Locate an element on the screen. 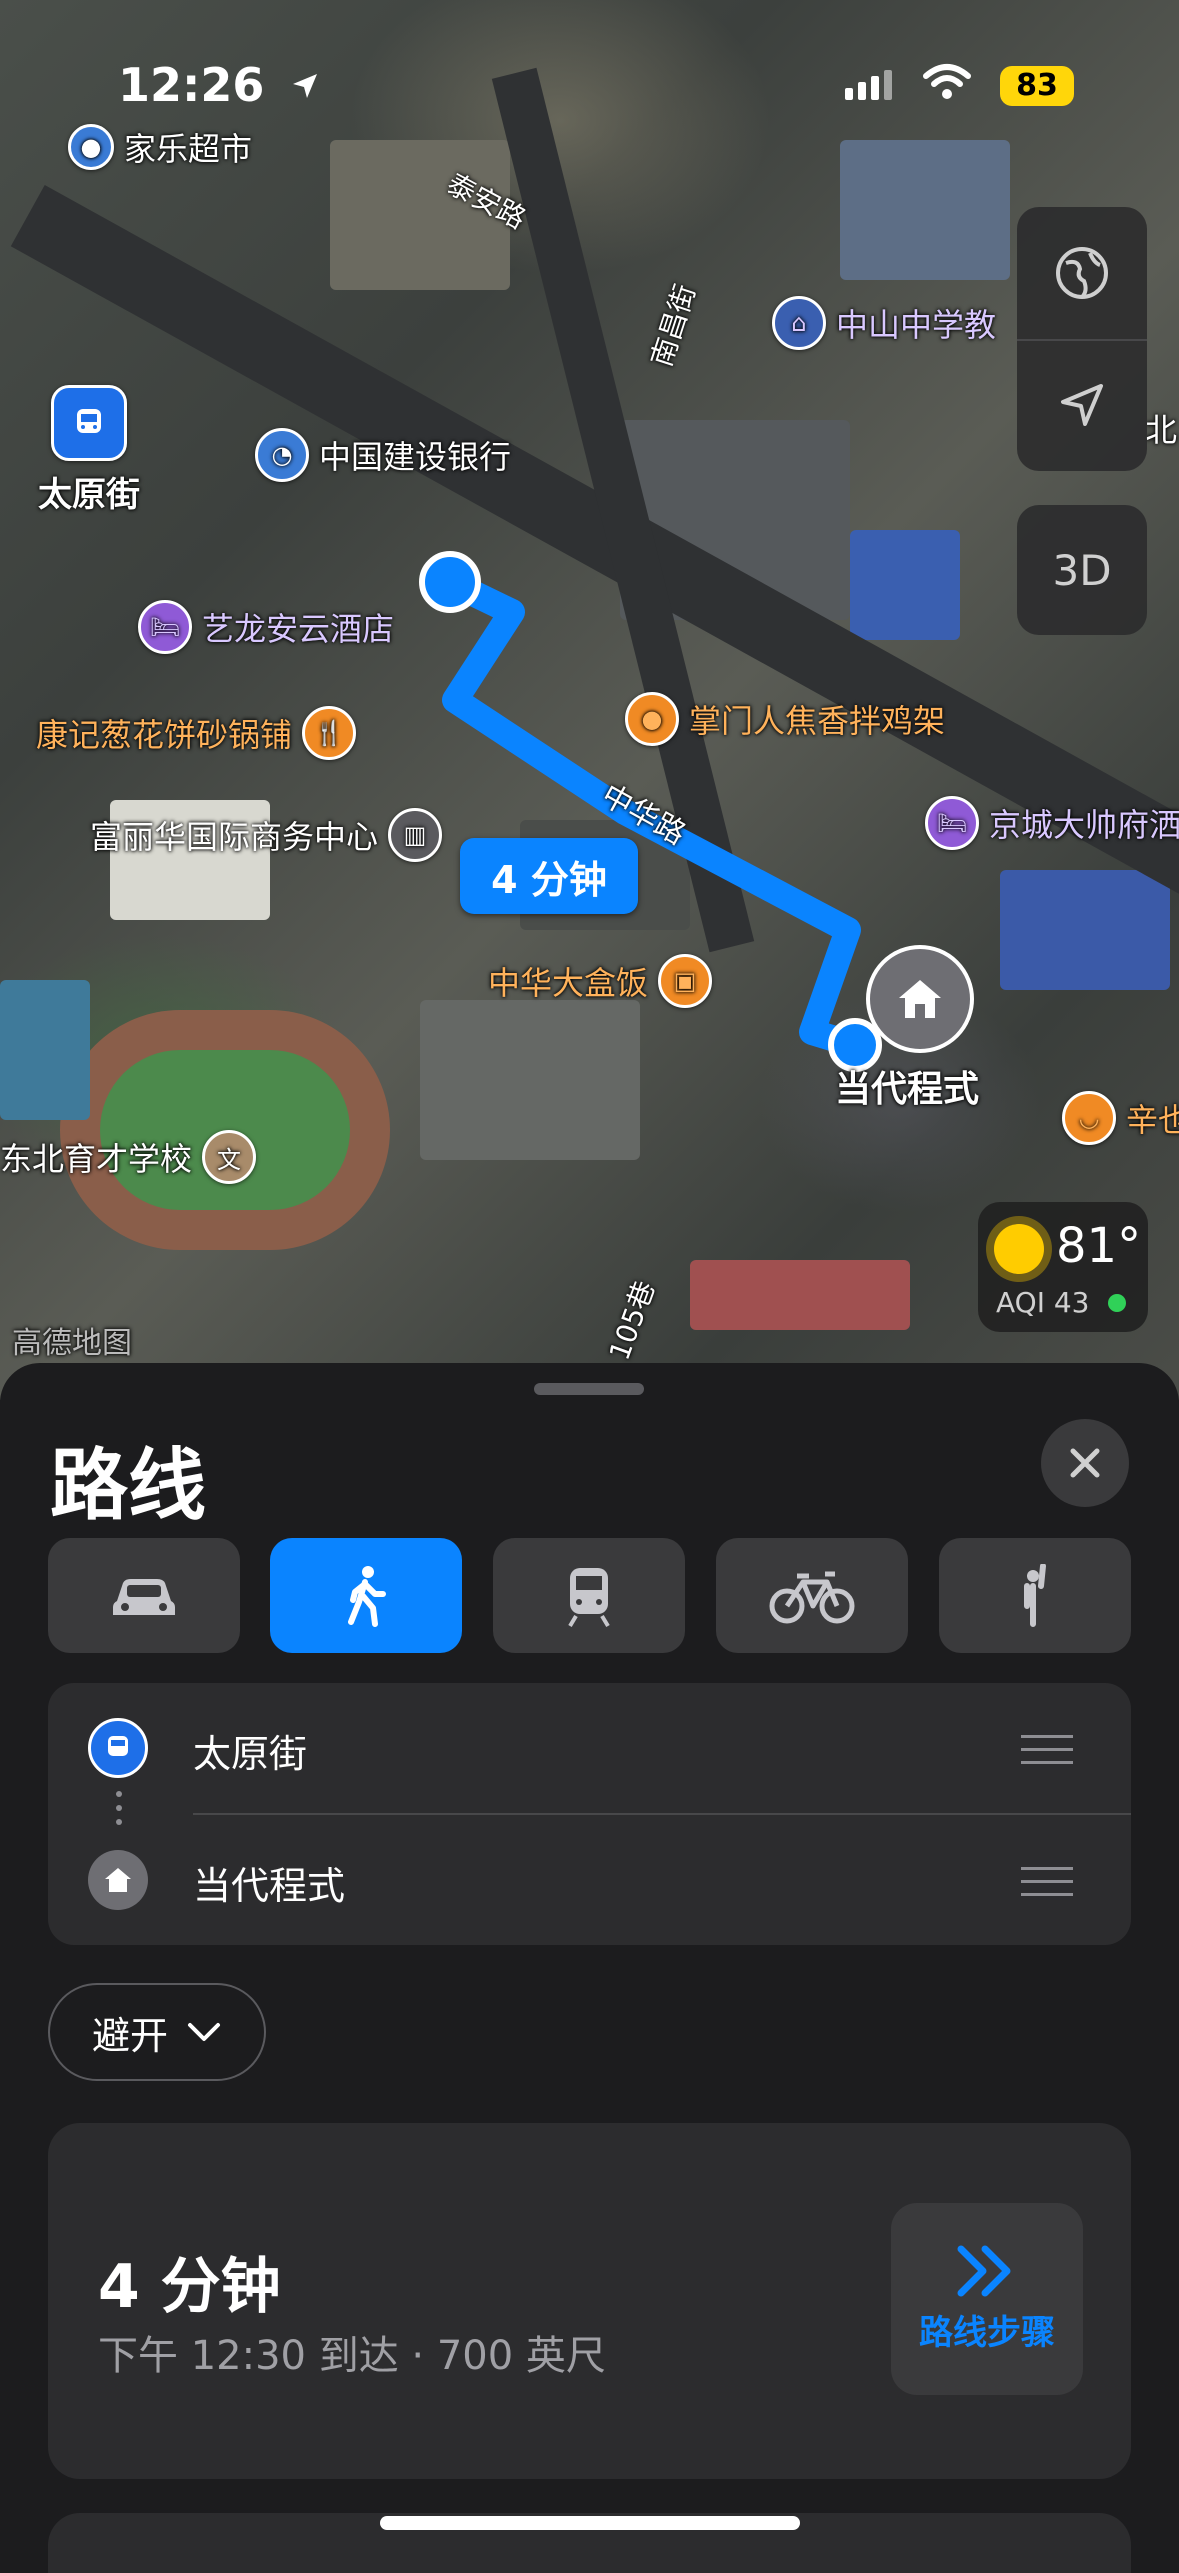 The width and height of the screenshot is (1179, 2573). stop-origin: 太原街 is located at coordinates (589, 1748).